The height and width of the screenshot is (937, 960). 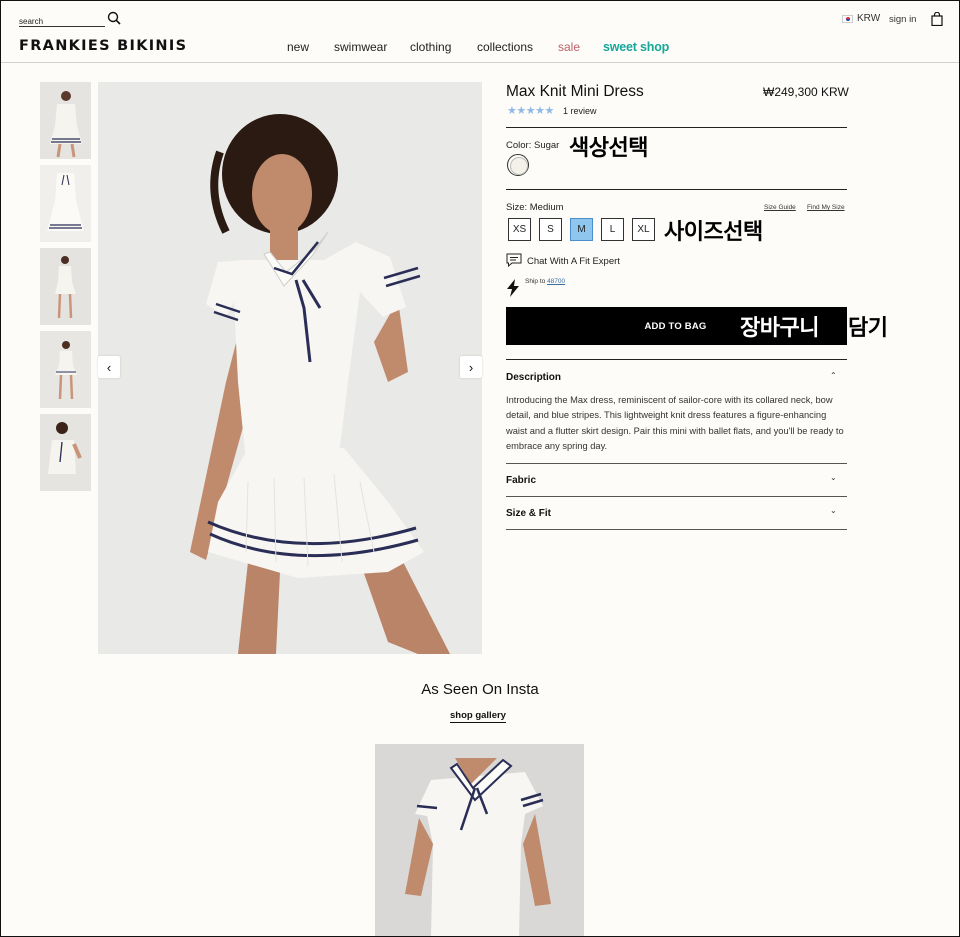 I want to click on thumbnail-list, so click(x=66, y=289).